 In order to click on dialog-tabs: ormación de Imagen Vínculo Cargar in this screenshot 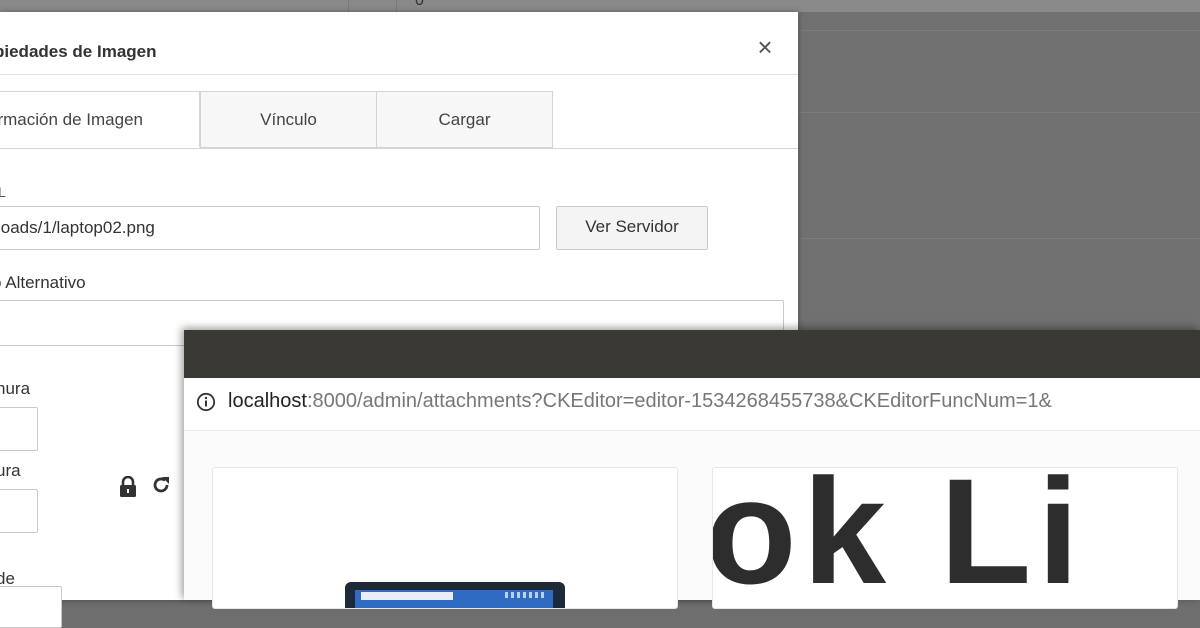, I will do `click(399, 120)`.